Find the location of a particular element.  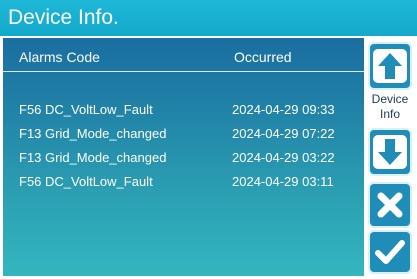

check-icon is located at coordinates (390, 252).